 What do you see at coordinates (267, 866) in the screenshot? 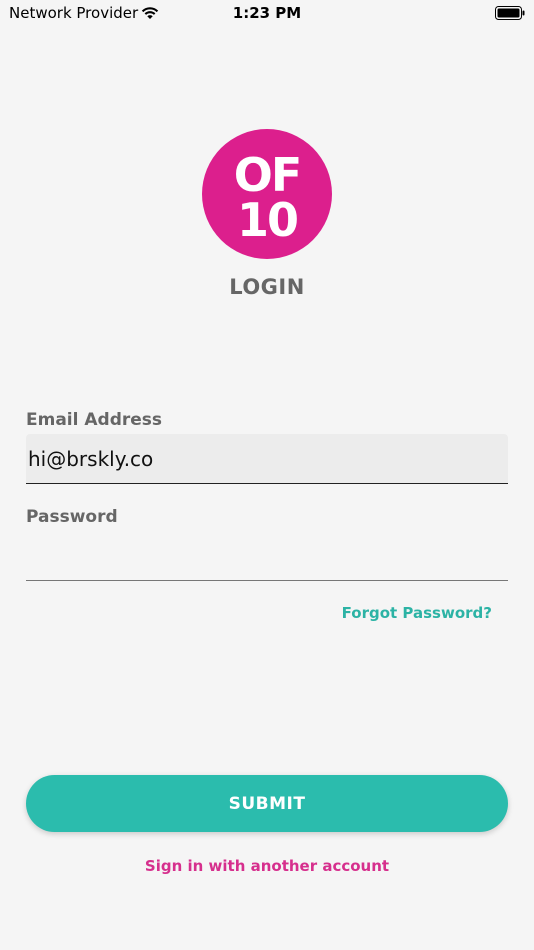
I see `sign-in-another-account-link: Sign in with another account` at bounding box center [267, 866].